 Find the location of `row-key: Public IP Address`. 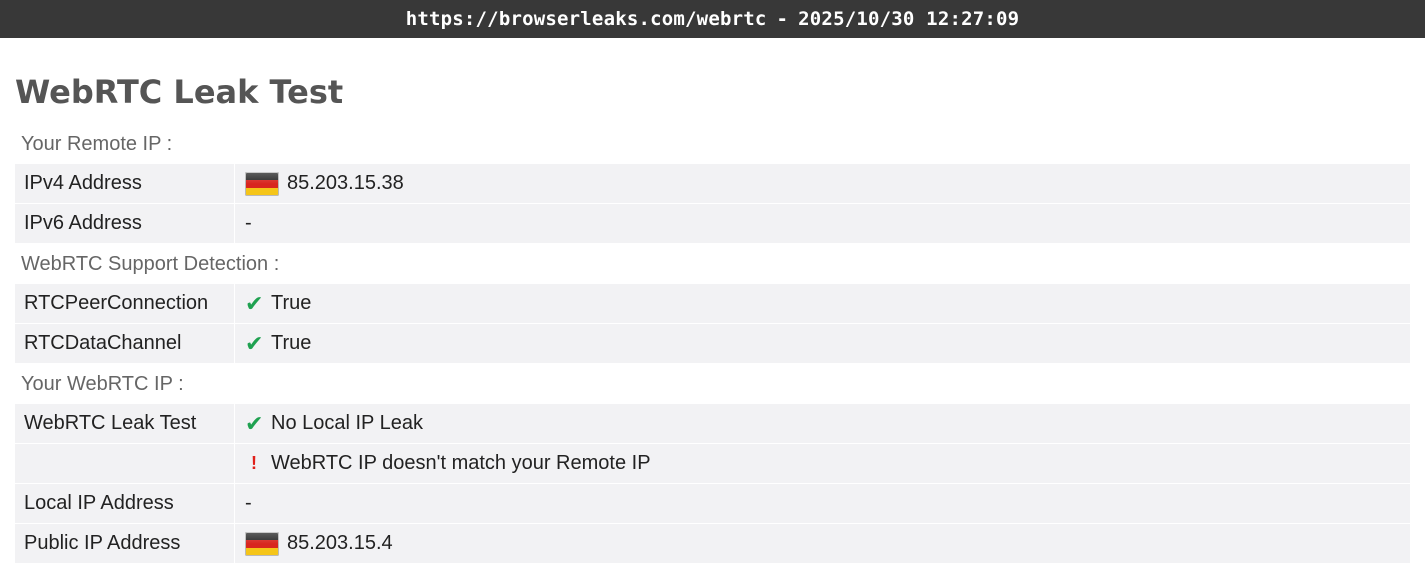

row-key: Public IP Address is located at coordinates (125, 543).